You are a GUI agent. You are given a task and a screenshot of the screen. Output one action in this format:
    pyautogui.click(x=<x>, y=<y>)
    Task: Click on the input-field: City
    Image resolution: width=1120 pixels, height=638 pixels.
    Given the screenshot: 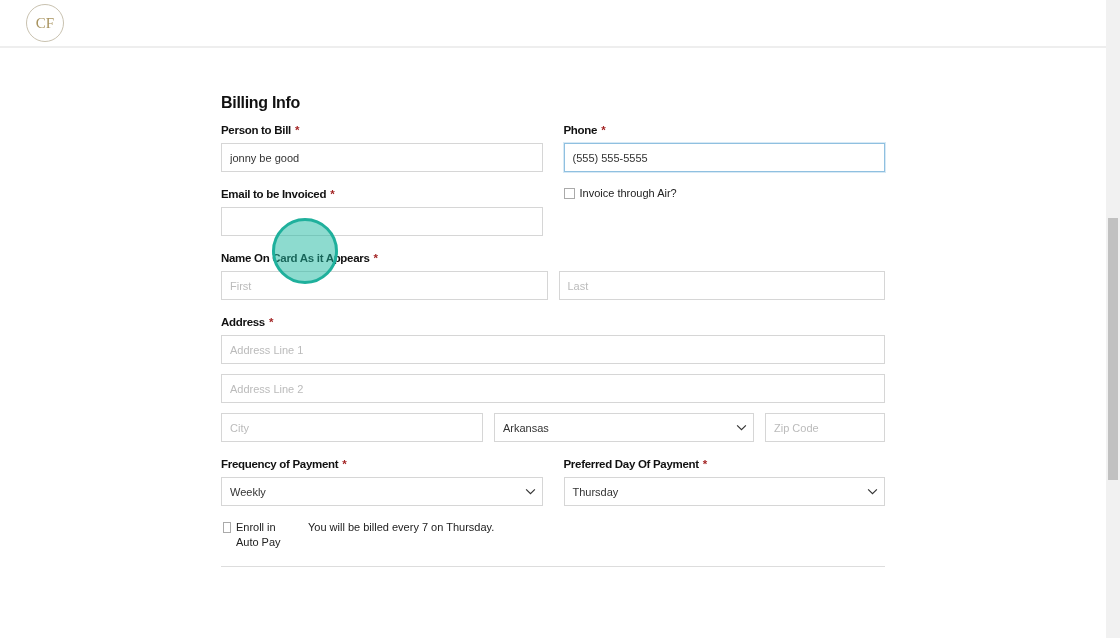 What is the action you would take?
    pyautogui.click(x=352, y=427)
    